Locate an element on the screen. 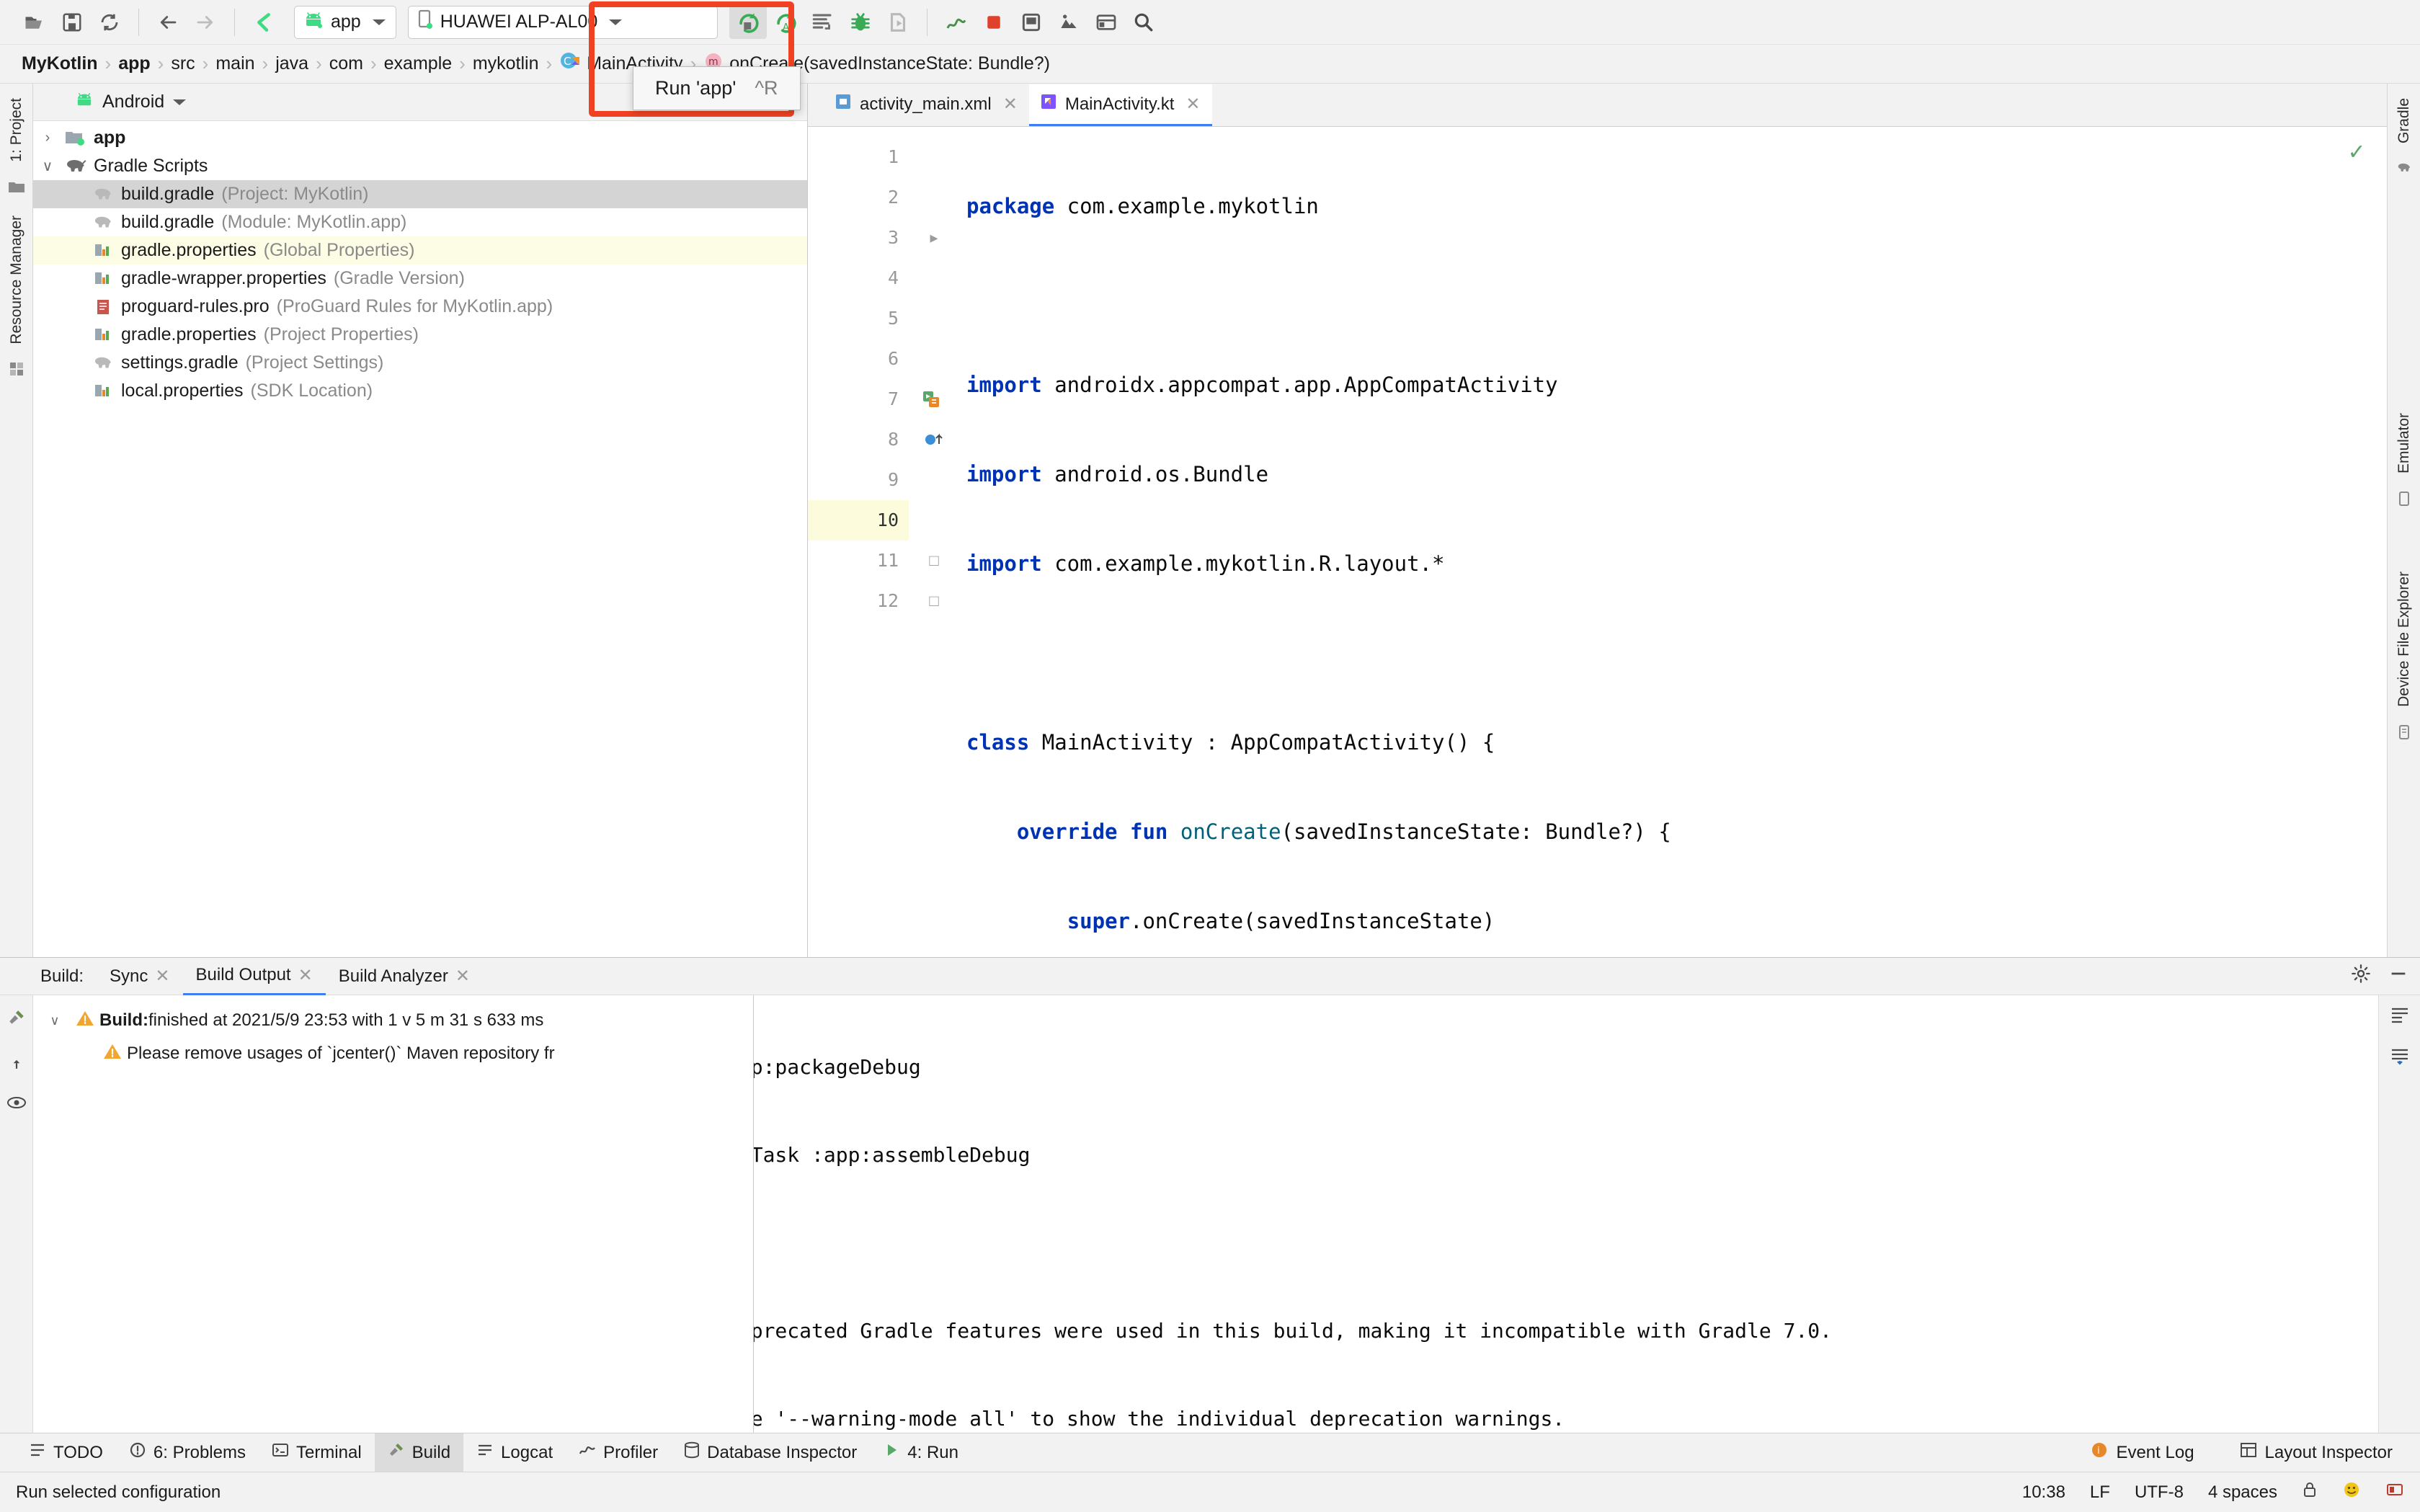  tool-window-problems: 6: Problems is located at coordinates (187, 1453).